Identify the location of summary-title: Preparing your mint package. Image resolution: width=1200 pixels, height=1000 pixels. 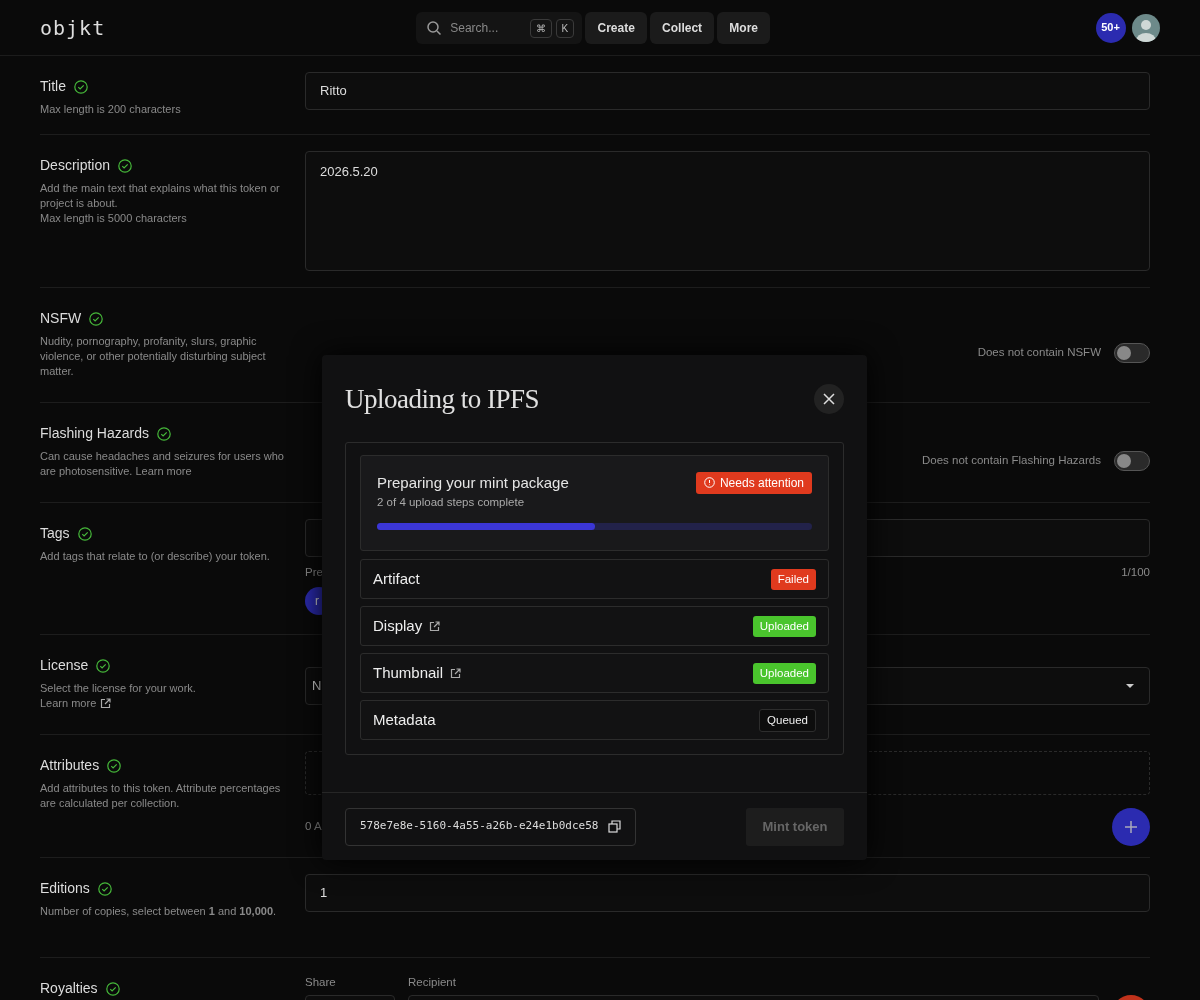
(473, 482).